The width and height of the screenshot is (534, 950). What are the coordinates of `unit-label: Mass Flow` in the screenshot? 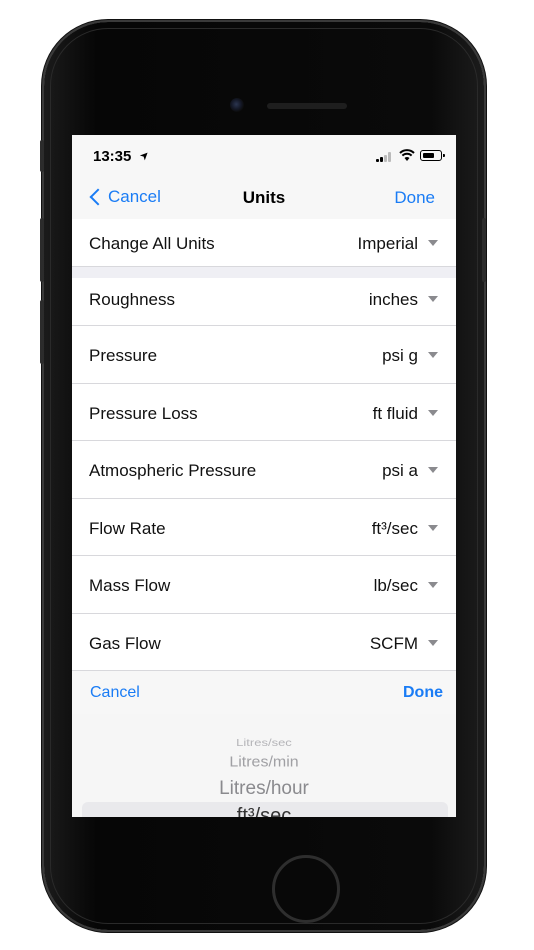 It's located at (130, 585).